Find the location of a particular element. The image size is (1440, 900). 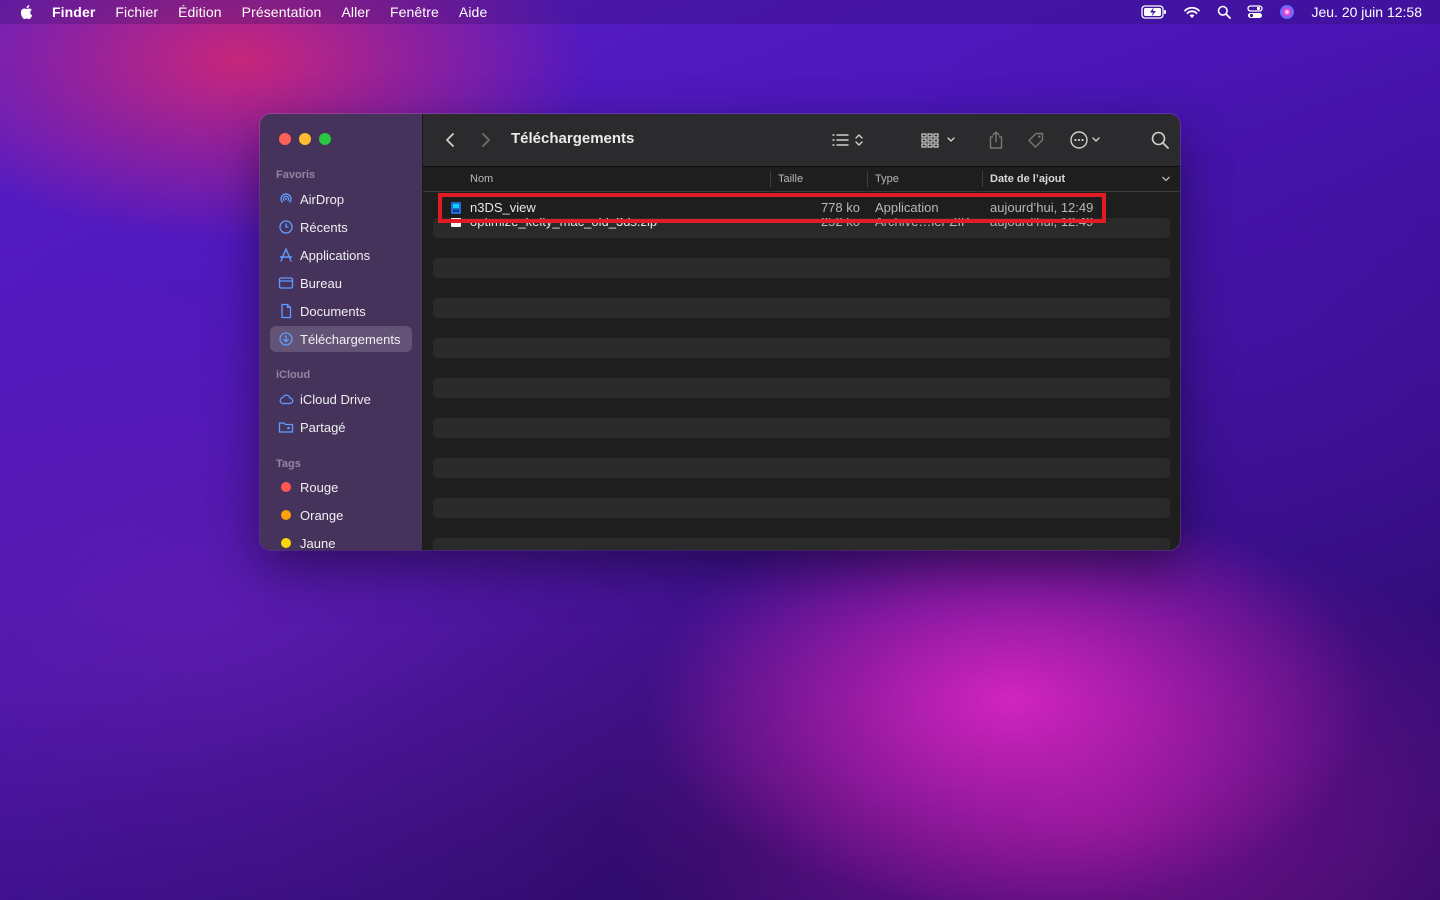

tag-button is located at coordinates (1036, 140).